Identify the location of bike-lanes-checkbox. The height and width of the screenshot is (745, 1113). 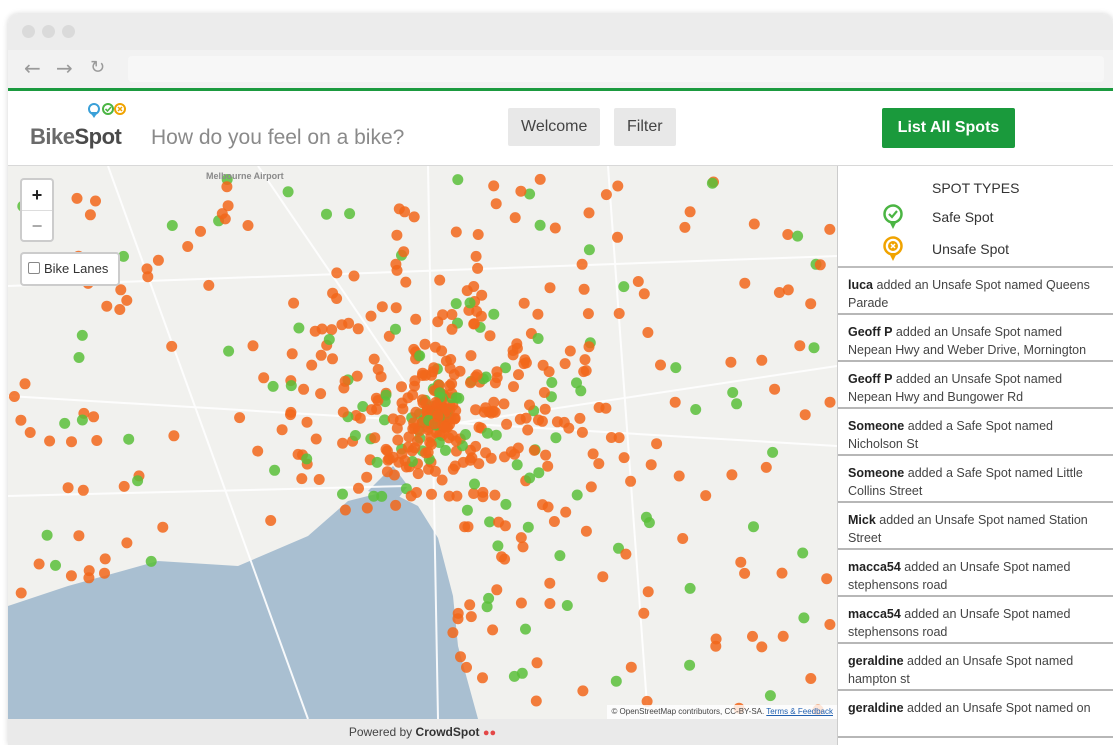
(34, 268).